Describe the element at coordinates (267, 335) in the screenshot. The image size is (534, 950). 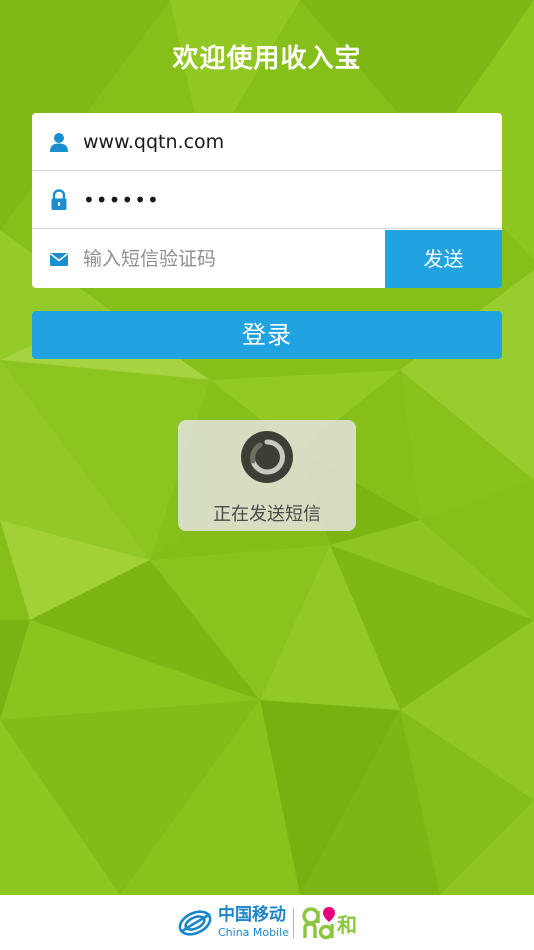
I see `login-button: 登录` at that location.